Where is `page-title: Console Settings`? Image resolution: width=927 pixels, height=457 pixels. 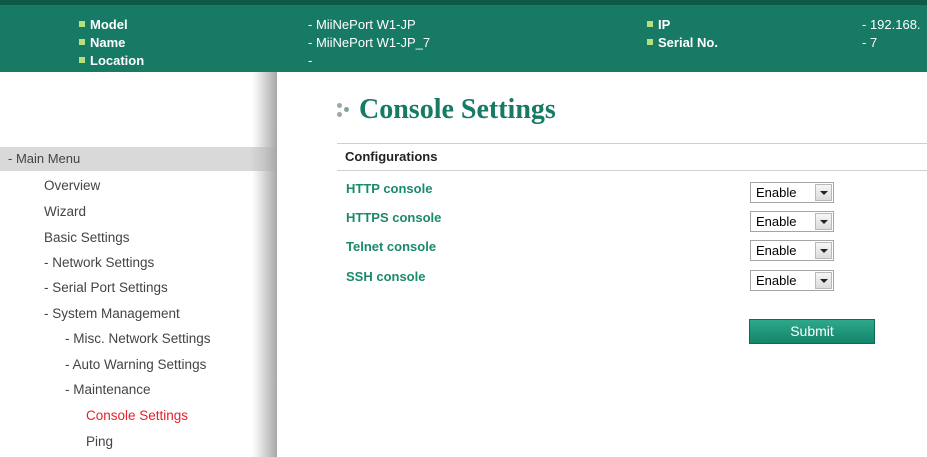
page-title: Console Settings is located at coordinates (446, 110).